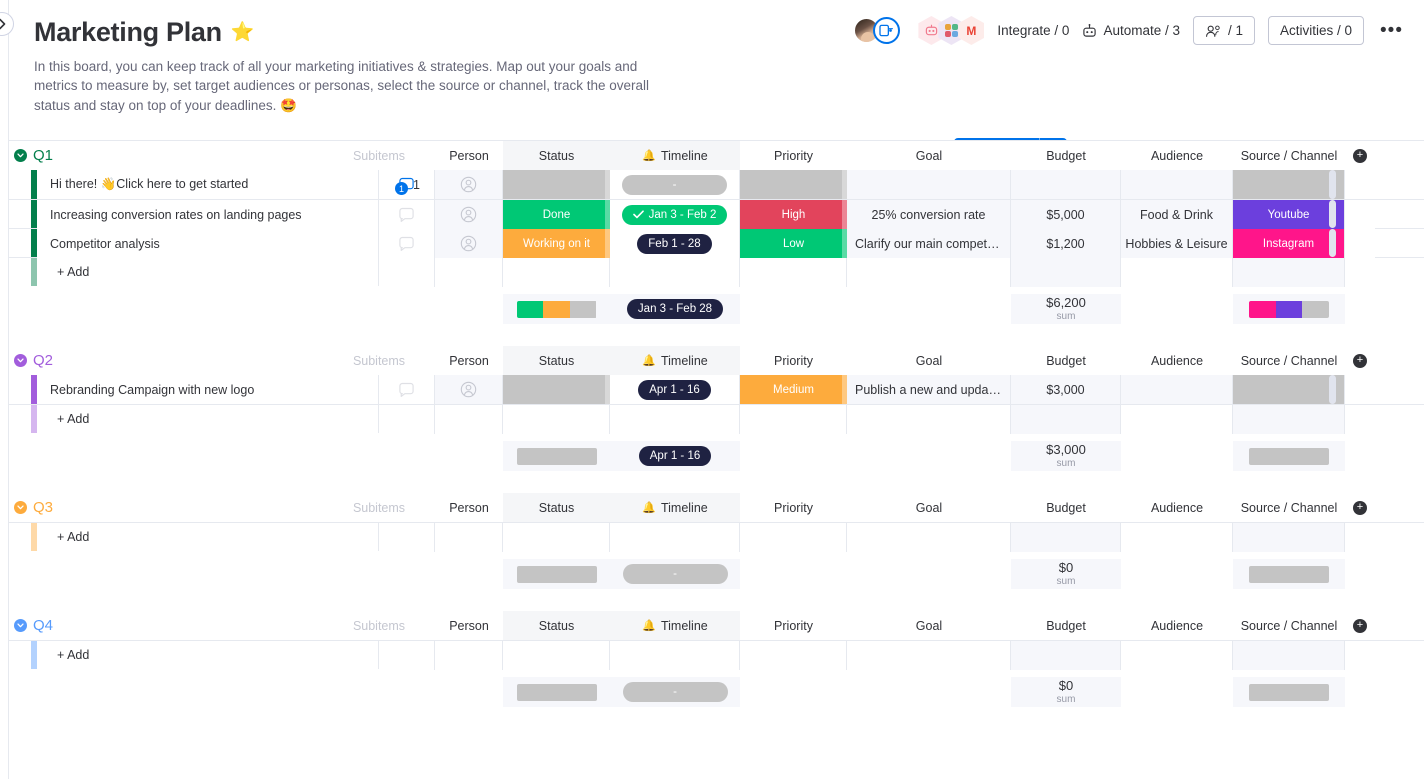 The image size is (1424, 779). I want to click on timeline-pill: Apr 1 - 16, so click(674, 389).